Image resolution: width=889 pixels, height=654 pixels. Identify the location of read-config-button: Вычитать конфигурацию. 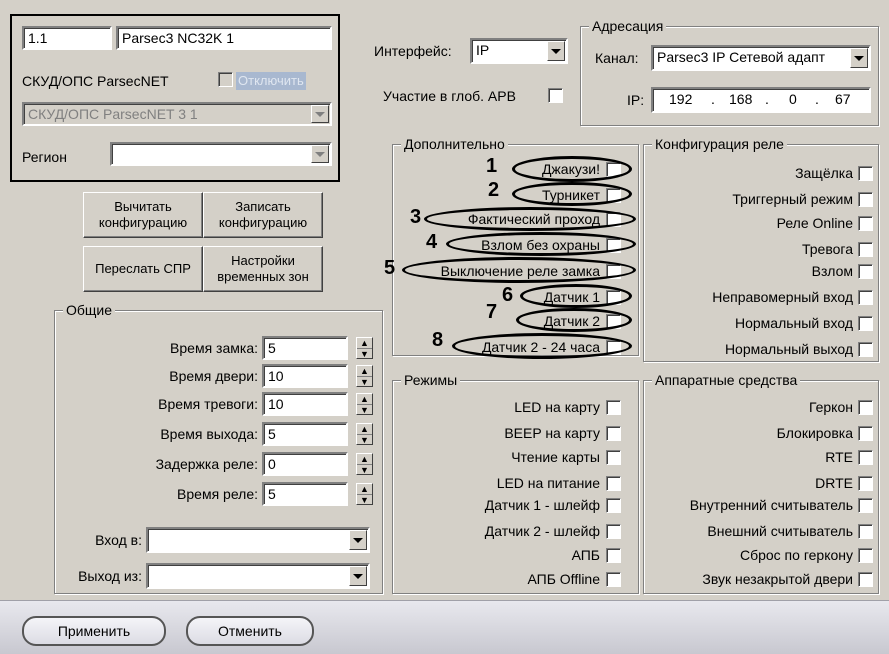
(143, 215).